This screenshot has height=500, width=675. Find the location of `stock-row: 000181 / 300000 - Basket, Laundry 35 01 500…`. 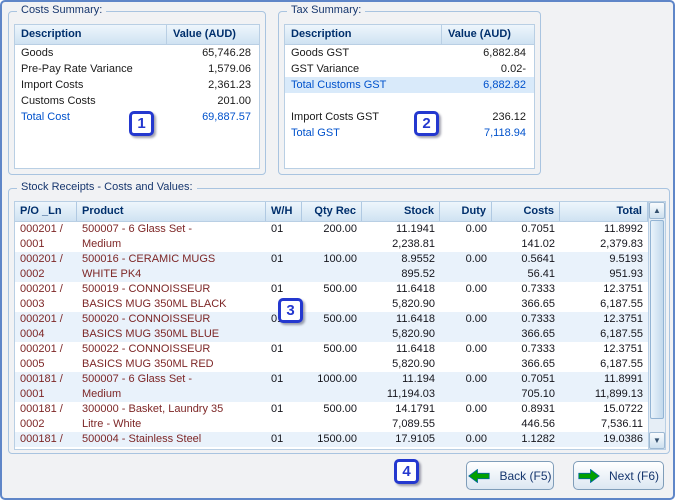

stock-row: 000181 / 300000 - Basket, Laundry 35 01 500… is located at coordinates (331, 409).